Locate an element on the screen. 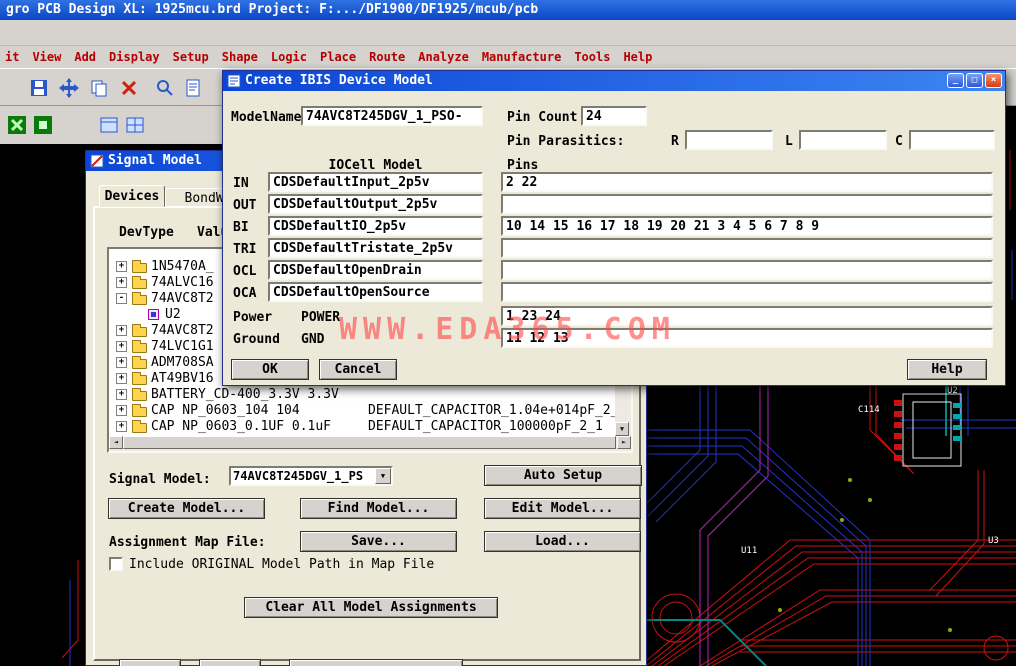 This screenshot has height=666, width=1016. menu-item-manufacture: Manufacture is located at coordinates (521, 57).